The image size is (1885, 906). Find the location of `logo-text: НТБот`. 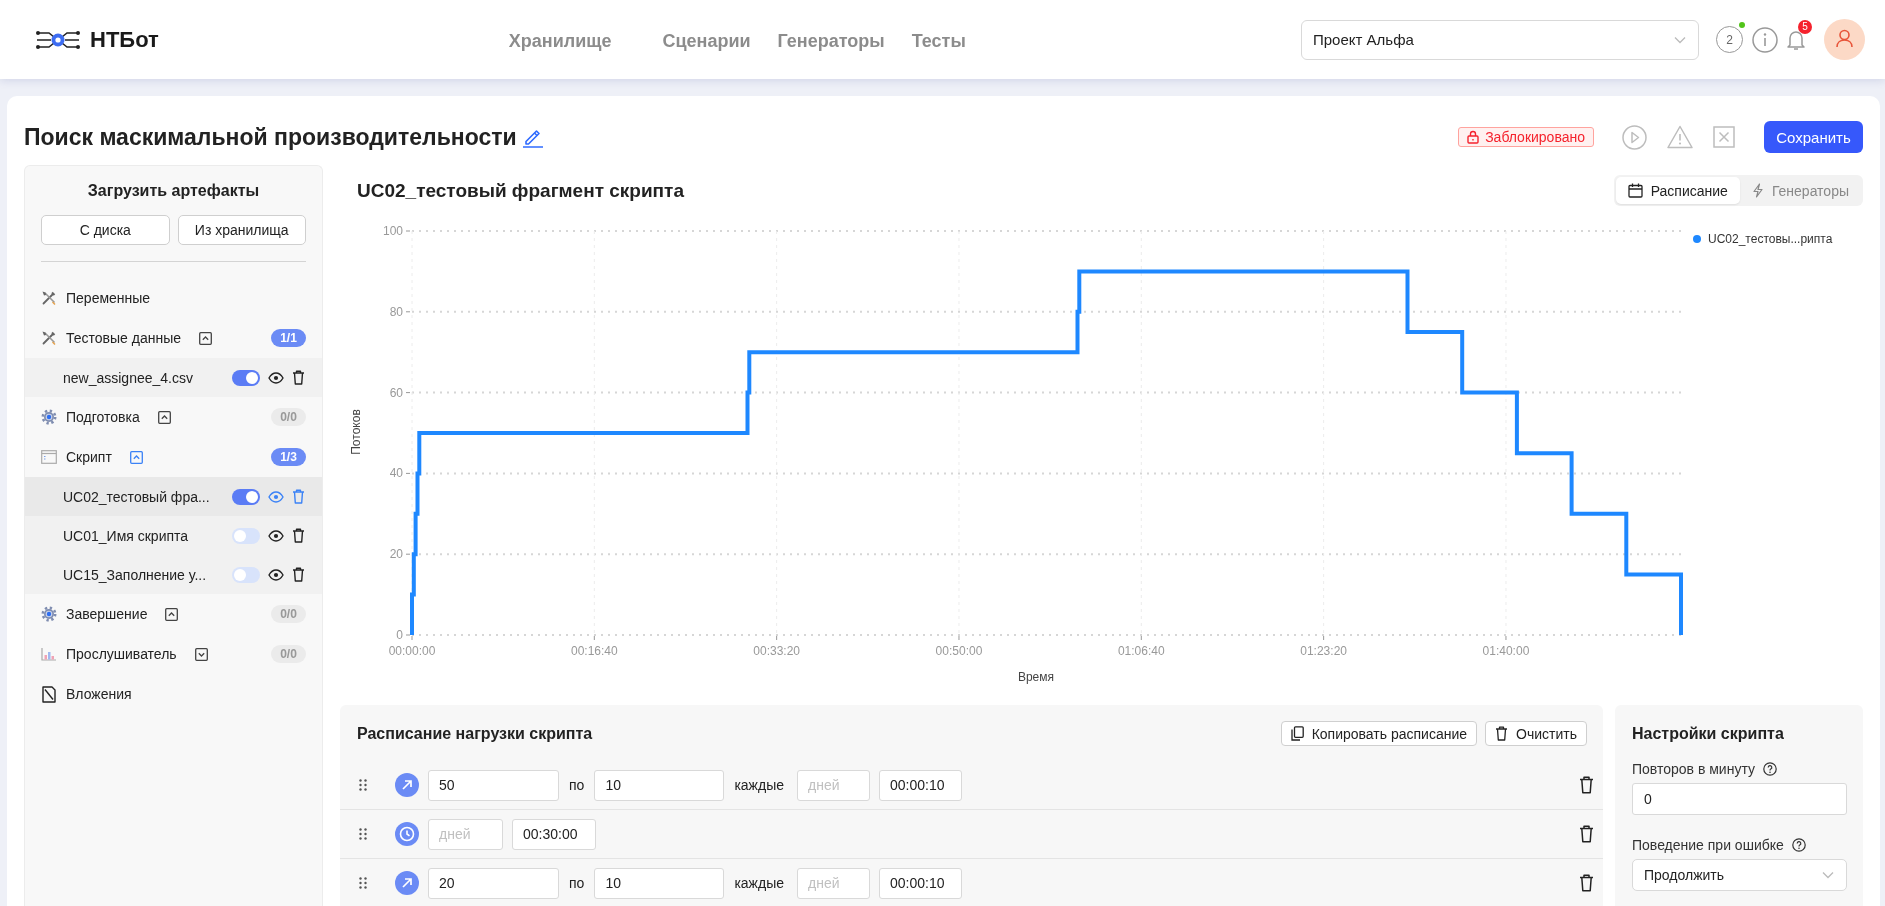

logo-text: НТБот is located at coordinates (124, 39).